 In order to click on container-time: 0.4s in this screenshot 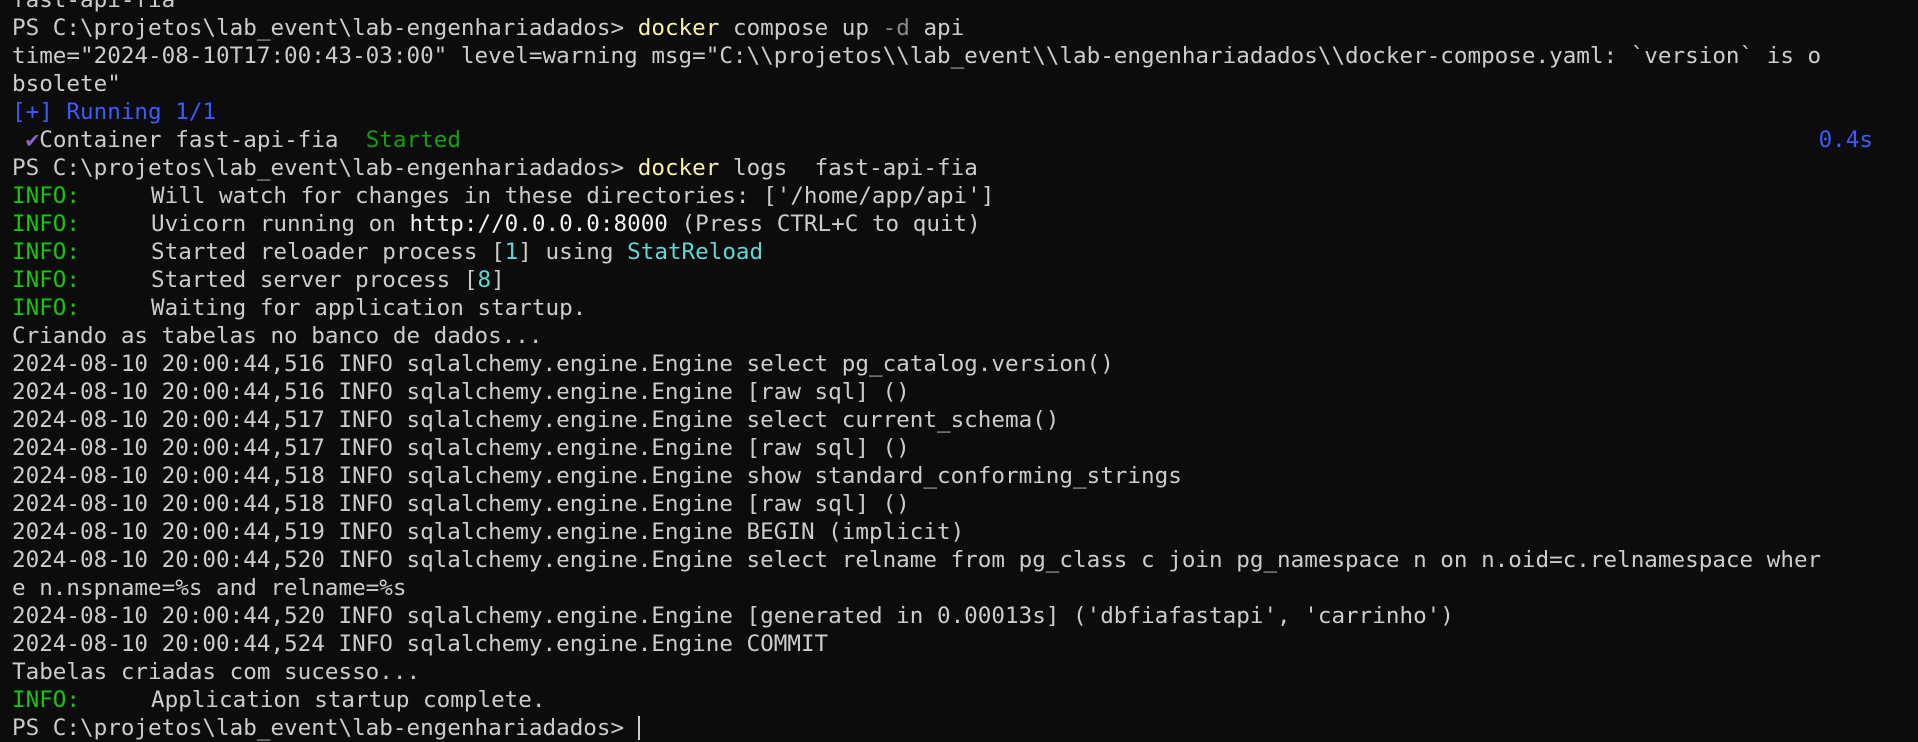, I will do `click(1845, 140)`.